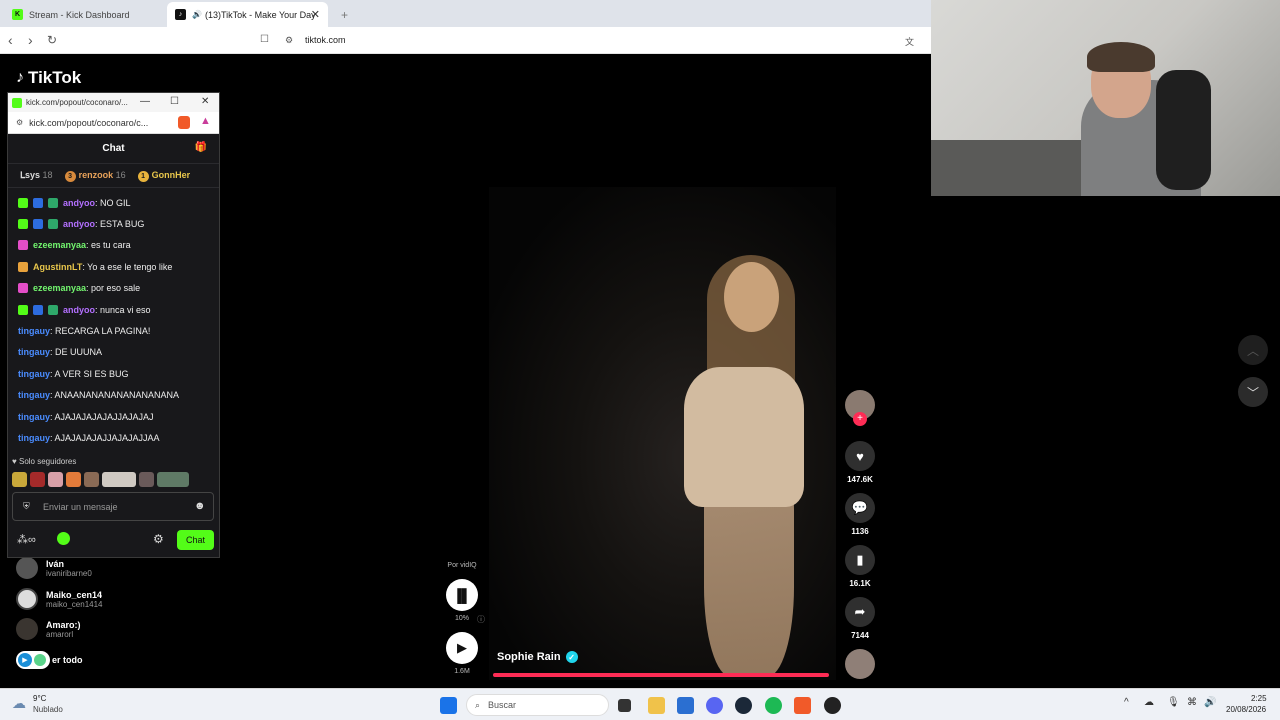 The width and height of the screenshot is (1280, 720). What do you see at coordinates (264, 39) in the screenshot?
I see `bookmark-icon: ☐` at bounding box center [264, 39].